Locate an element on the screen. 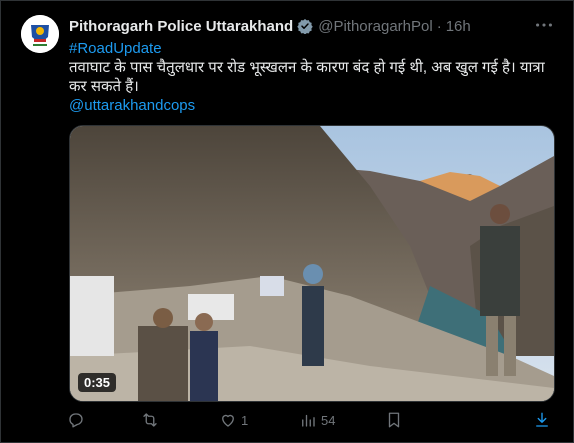 This screenshot has width=574, height=443. action-bar: 1 54 is located at coordinates (310, 421).